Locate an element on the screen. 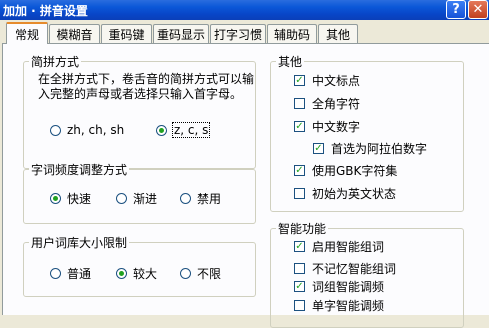 Image resolution: width=489 pixels, height=328 pixels. tab-other: 其他 is located at coordinates (338, 33).